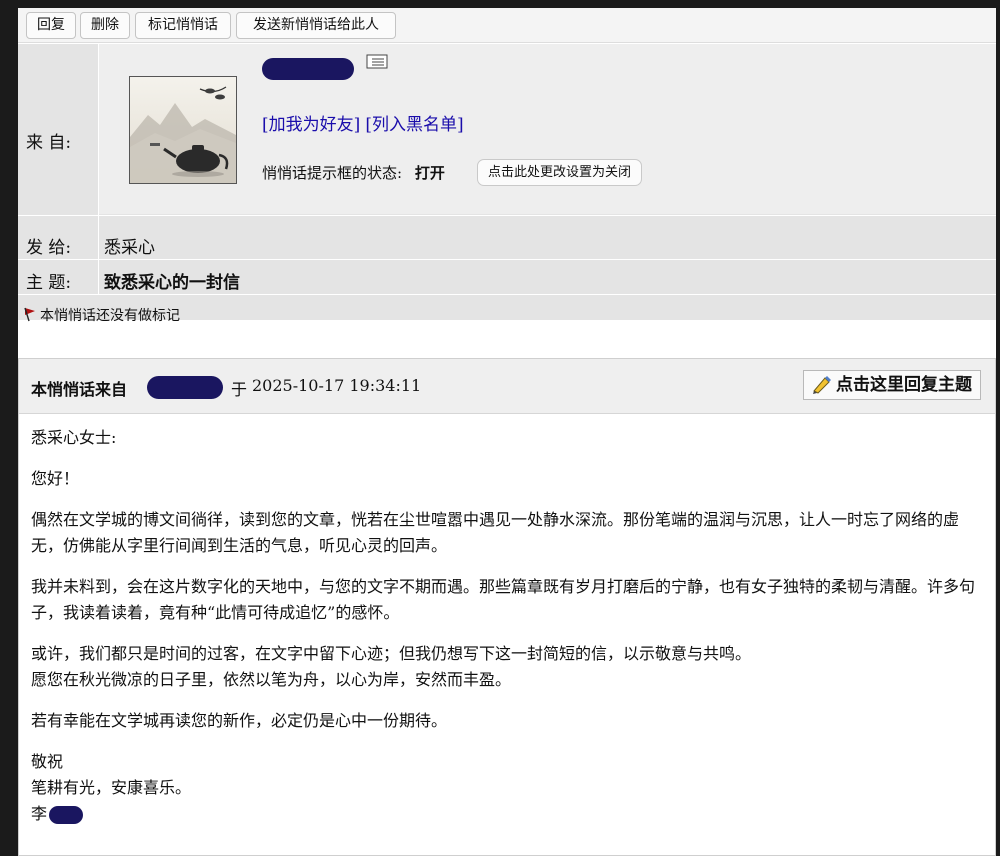  What do you see at coordinates (363, 125) in the screenshot?
I see `friend-links: [加我为好友] [列入黑名单]` at bounding box center [363, 125].